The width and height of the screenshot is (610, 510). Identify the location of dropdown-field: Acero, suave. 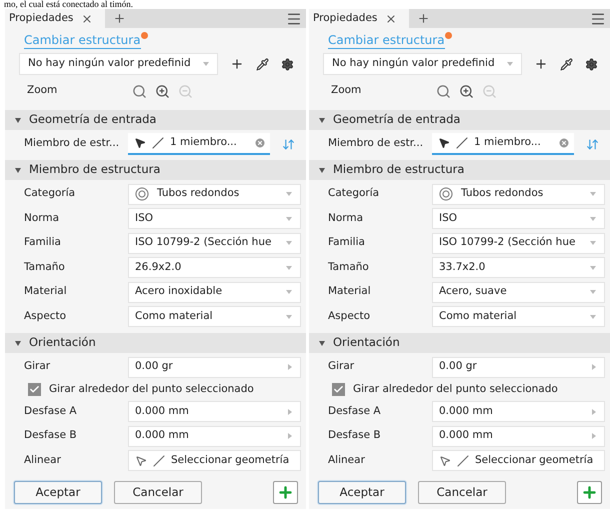
(518, 292).